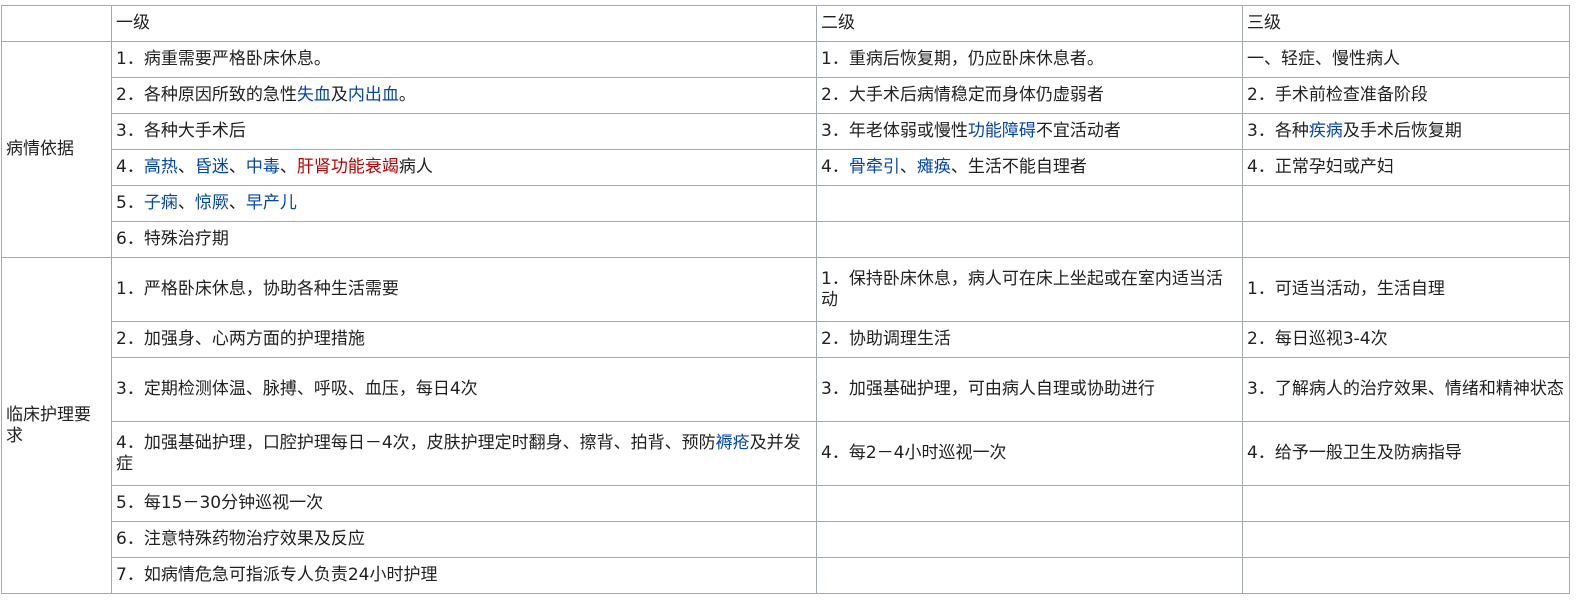 The width and height of the screenshot is (1589, 610). Describe the element at coordinates (464, 503) in the screenshot. I see `cell-level-1: 5．每15－30分钟巡视一次` at that location.